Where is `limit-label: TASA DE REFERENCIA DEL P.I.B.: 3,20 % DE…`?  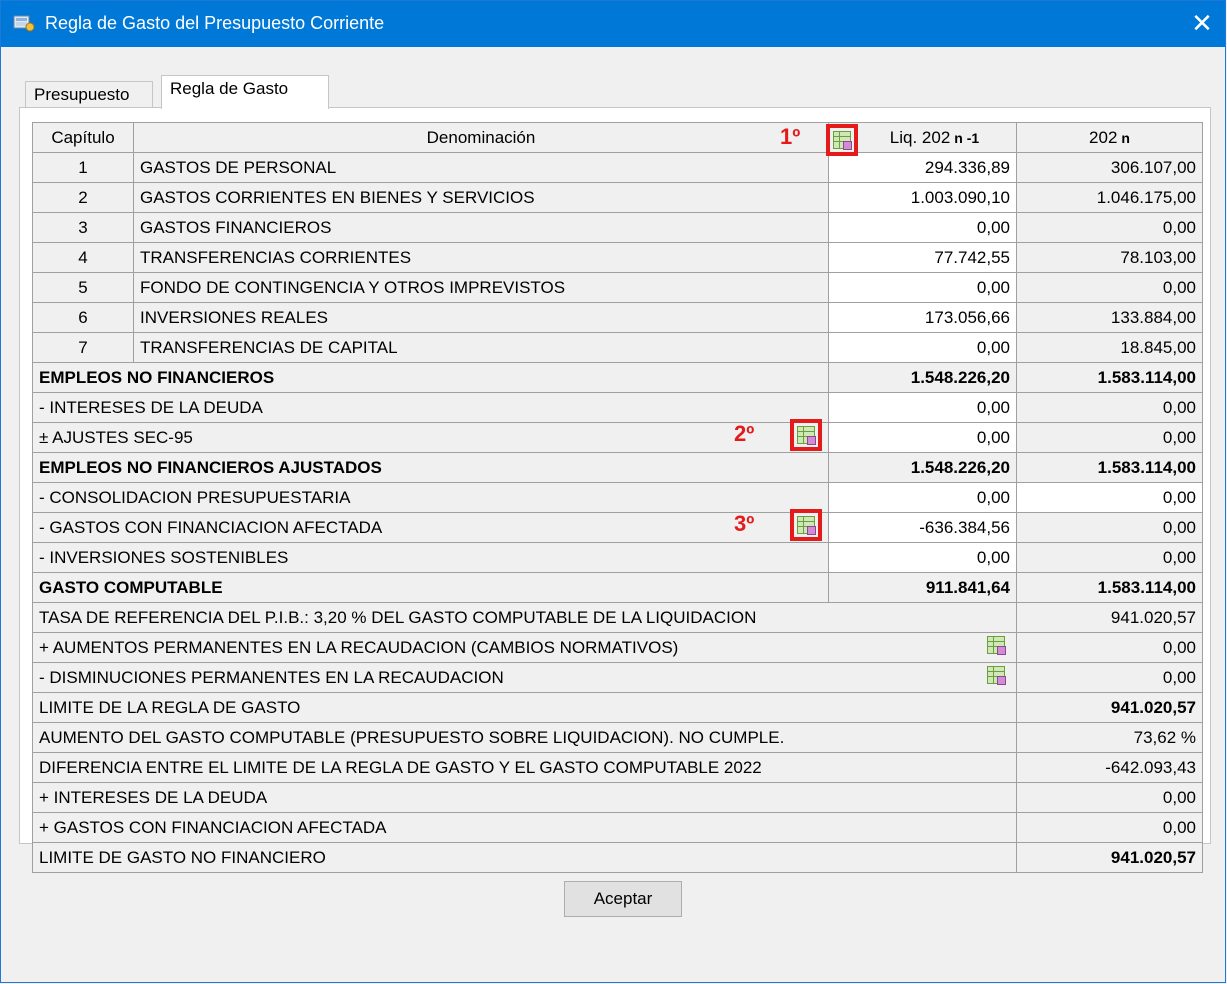 limit-label: TASA DE REFERENCIA DEL P.I.B.: 3,20 % DE… is located at coordinates (524, 617).